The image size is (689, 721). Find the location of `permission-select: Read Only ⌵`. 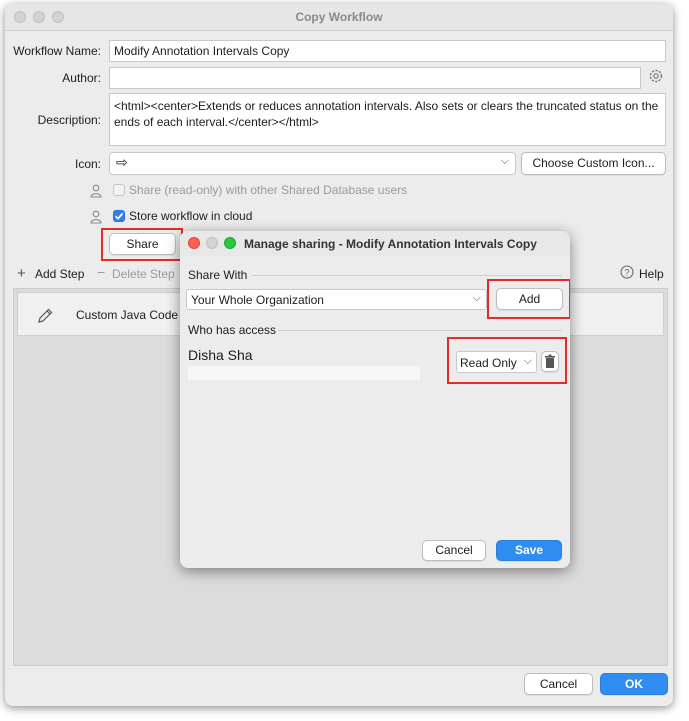

permission-select: Read Only ⌵ is located at coordinates (496, 362).